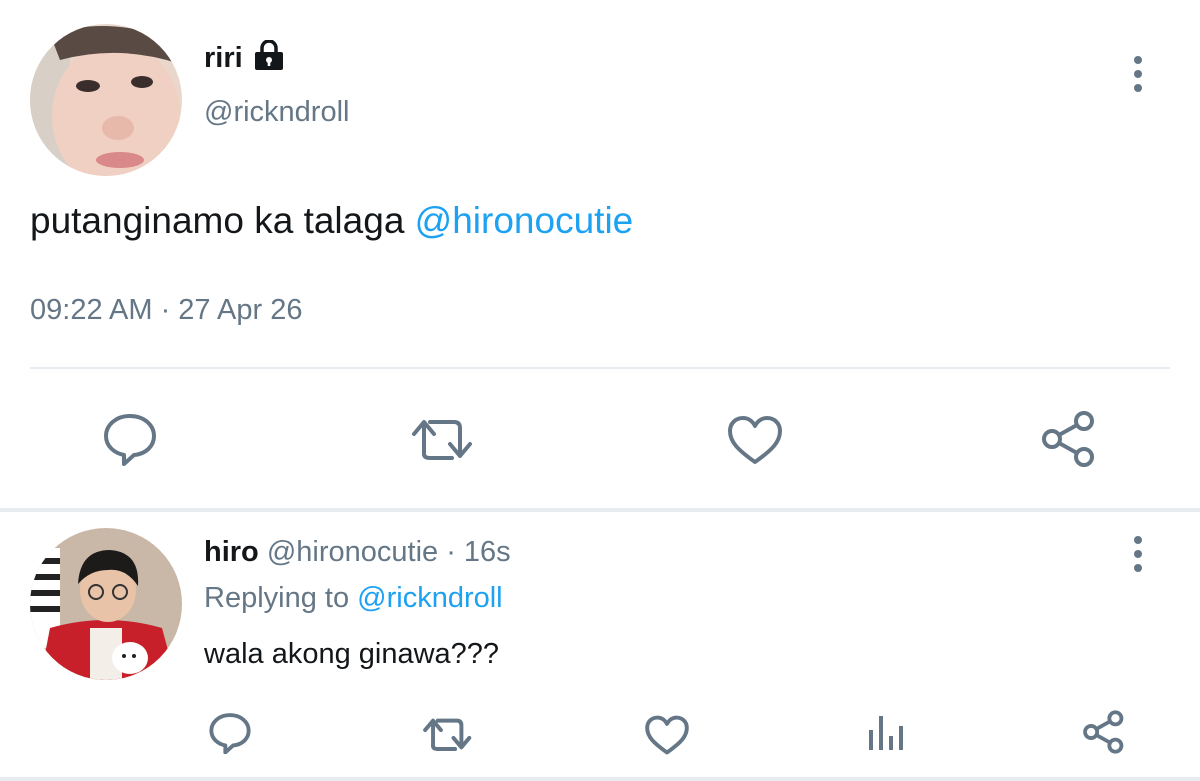 The image size is (1200, 781). Describe the element at coordinates (223, 58) in the screenshot. I see `display-name: riri` at that location.